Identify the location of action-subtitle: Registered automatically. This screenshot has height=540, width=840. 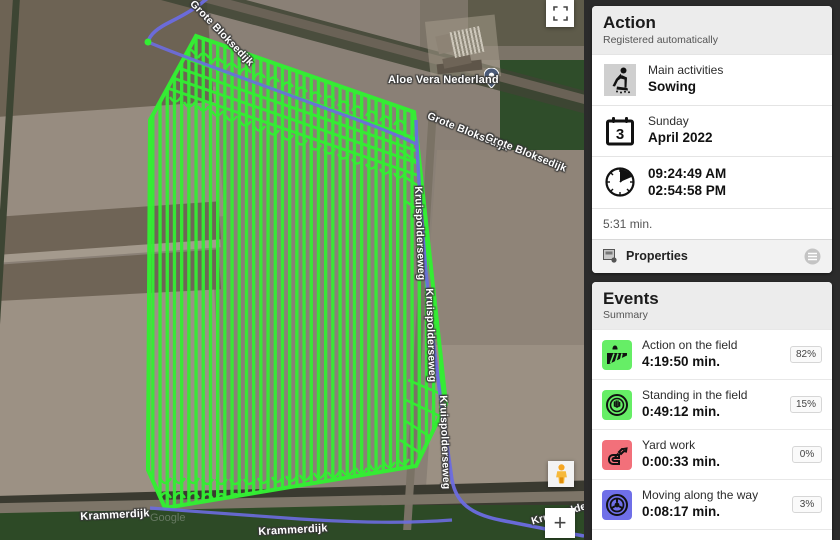
(660, 39).